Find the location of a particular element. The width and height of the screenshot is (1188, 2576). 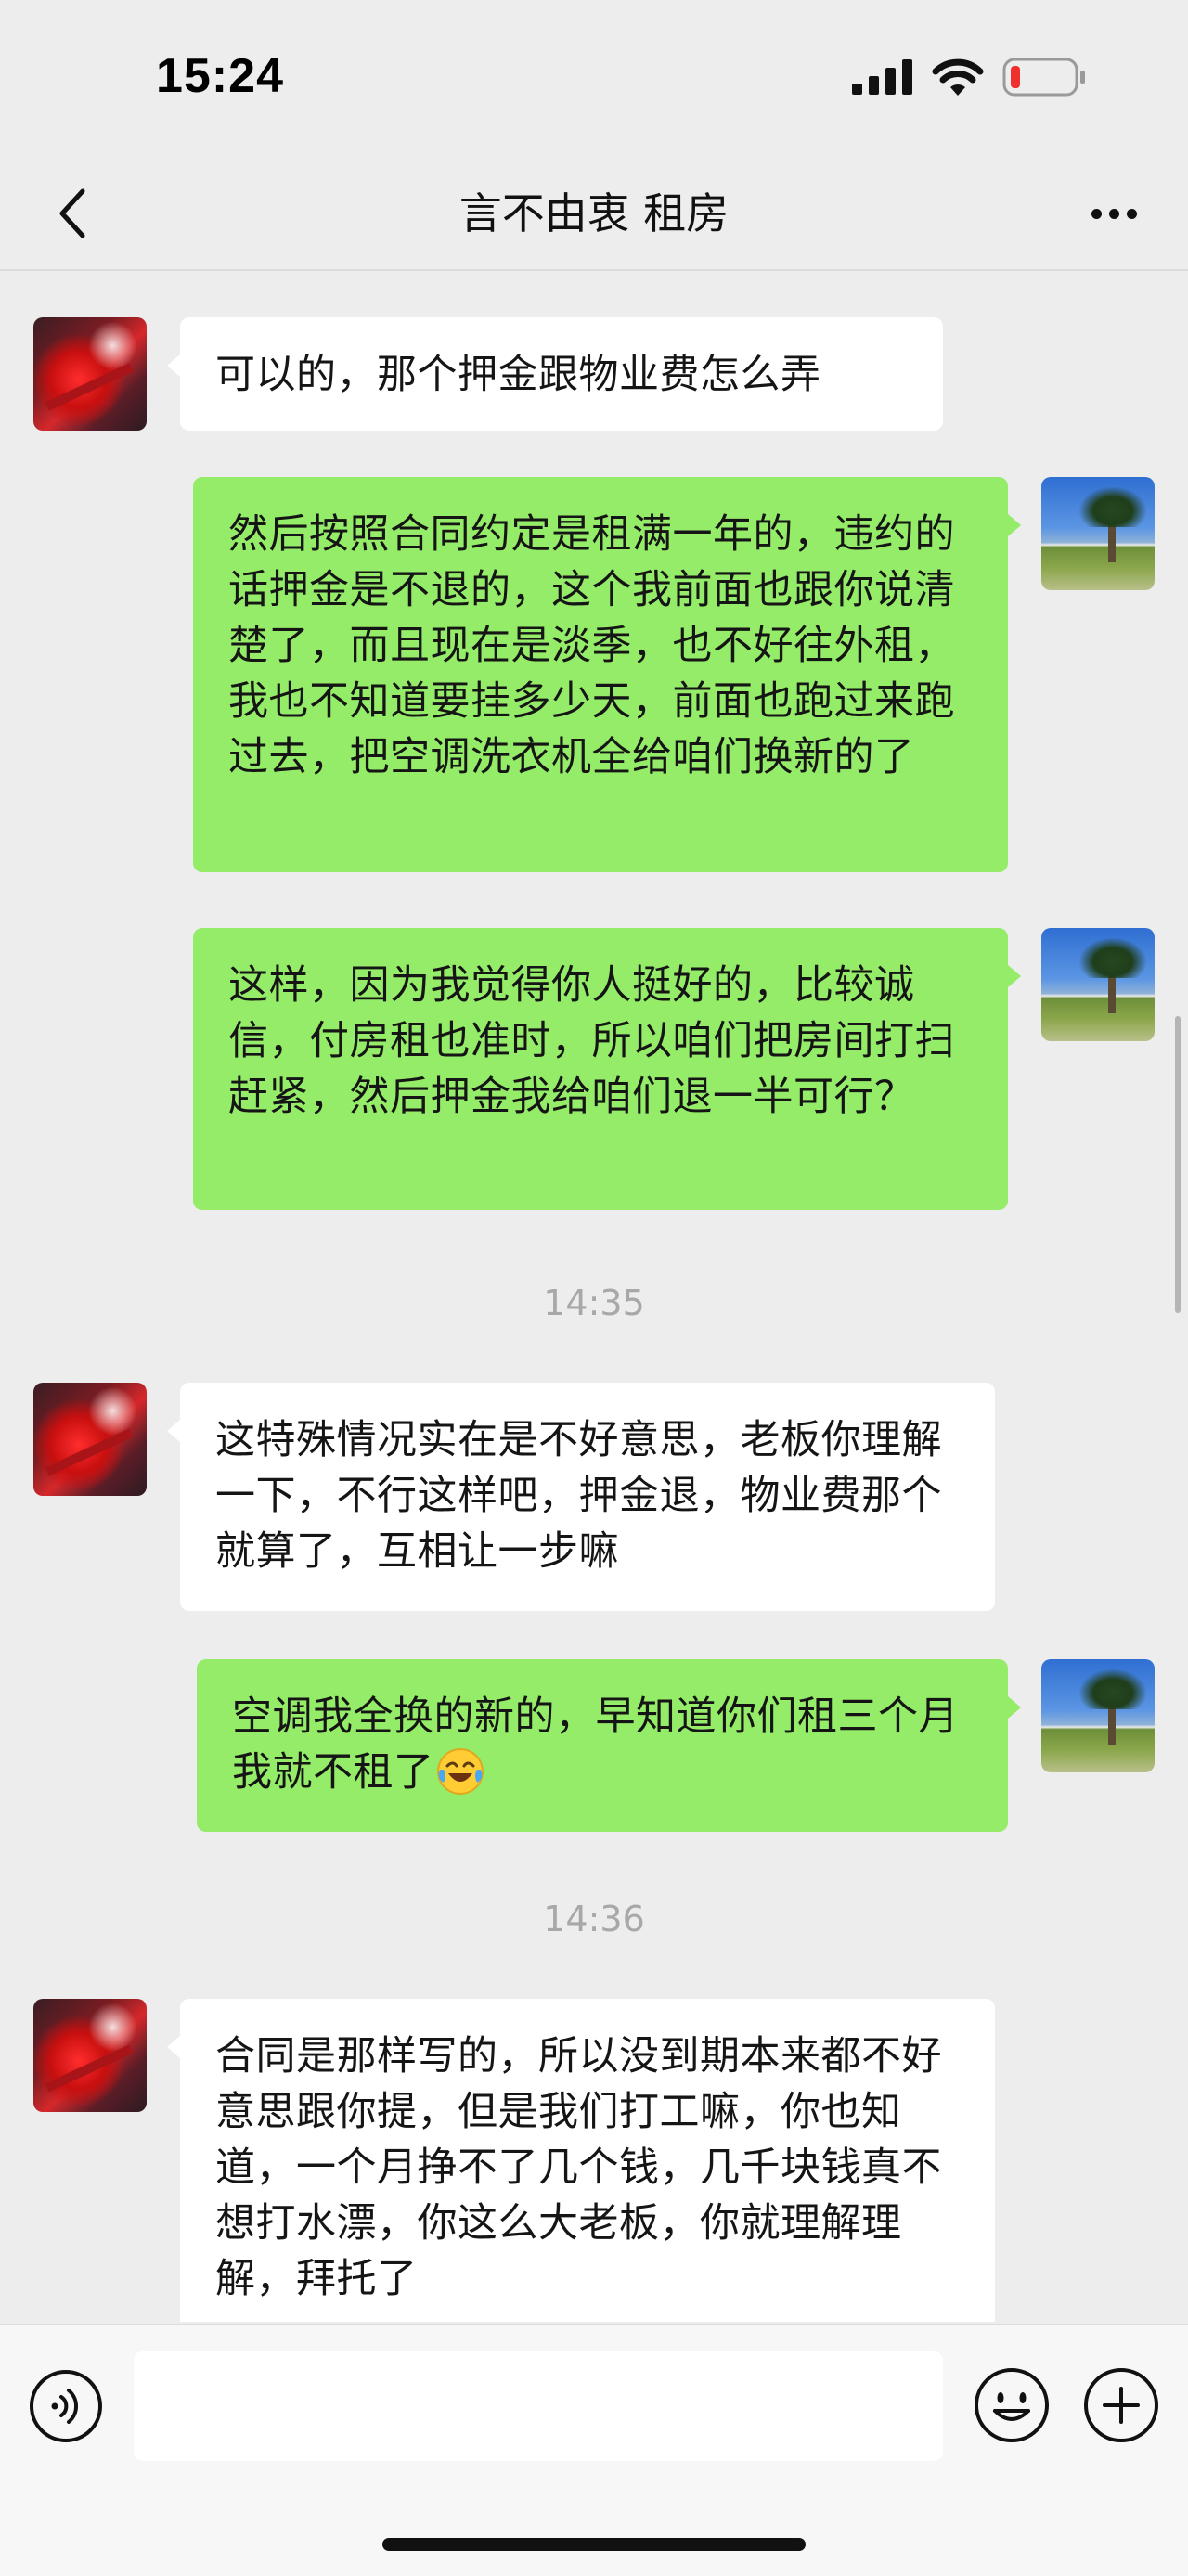

signal-icon is located at coordinates (882, 77).